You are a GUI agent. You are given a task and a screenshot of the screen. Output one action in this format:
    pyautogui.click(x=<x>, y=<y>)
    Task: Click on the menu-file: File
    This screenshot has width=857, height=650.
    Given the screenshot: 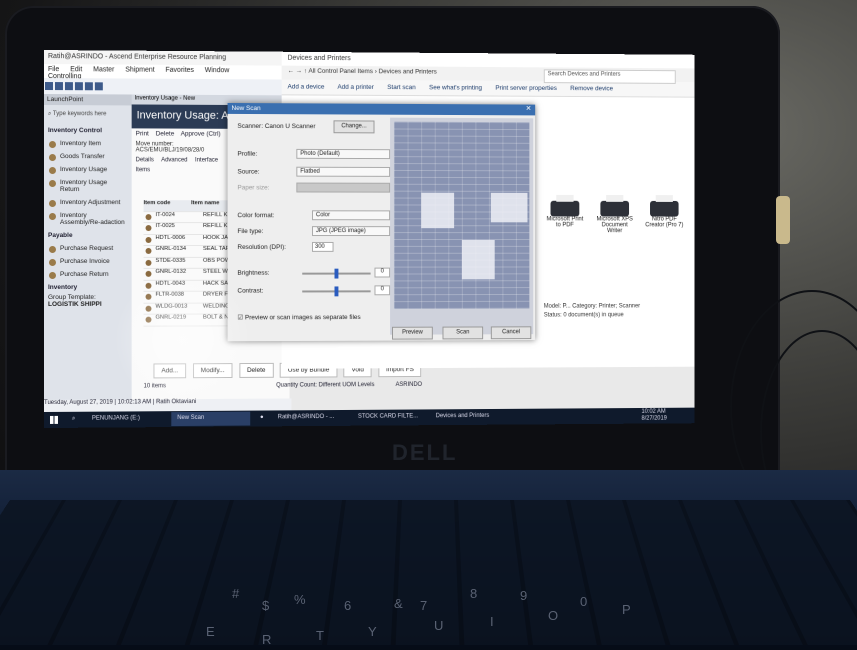 What is the action you would take?
    pyautogui.click(x=53, y=69)
    